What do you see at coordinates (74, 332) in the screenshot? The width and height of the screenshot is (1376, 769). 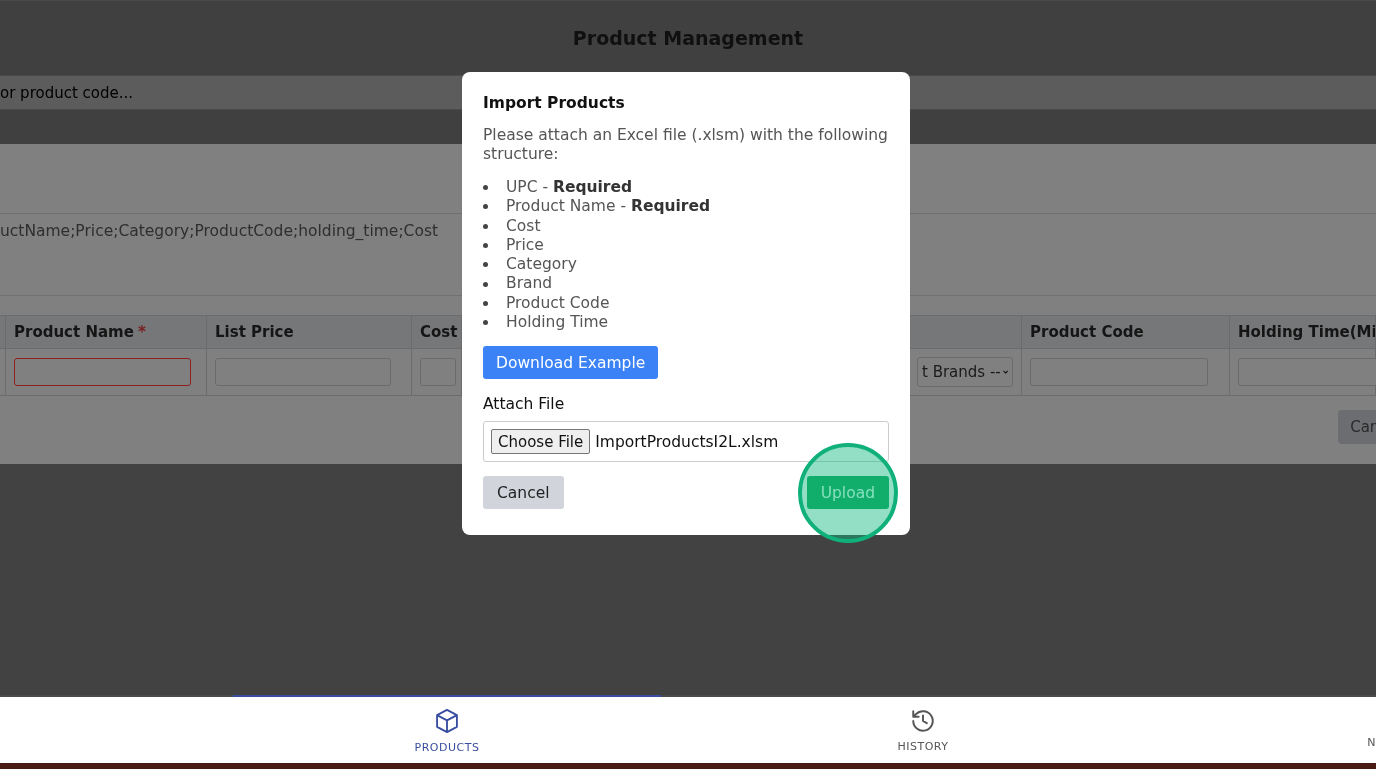 I see `column-label: Product Name` at bounding box center [74, 332].